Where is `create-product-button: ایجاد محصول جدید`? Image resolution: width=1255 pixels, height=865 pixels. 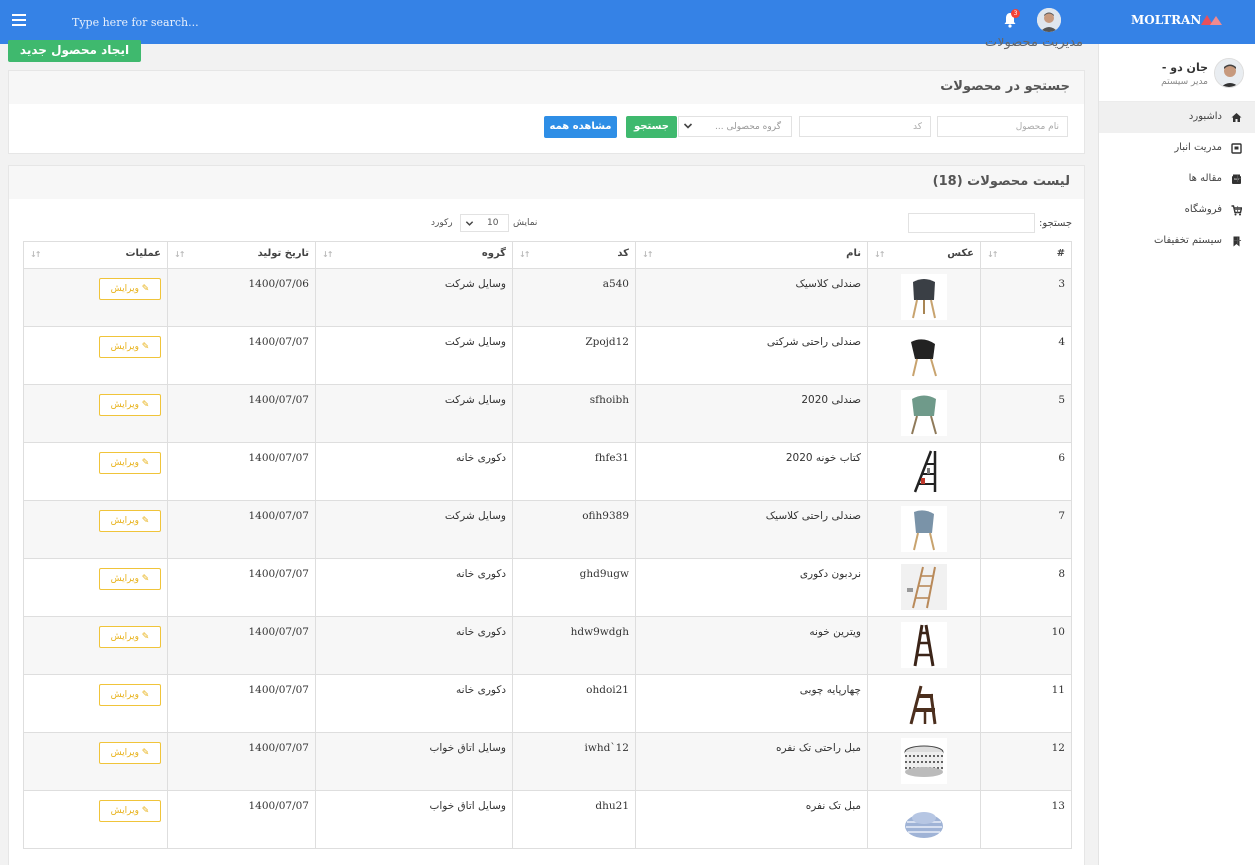
create-product-button: ایجاد محصول جدید is located at coordinates (74, 51).